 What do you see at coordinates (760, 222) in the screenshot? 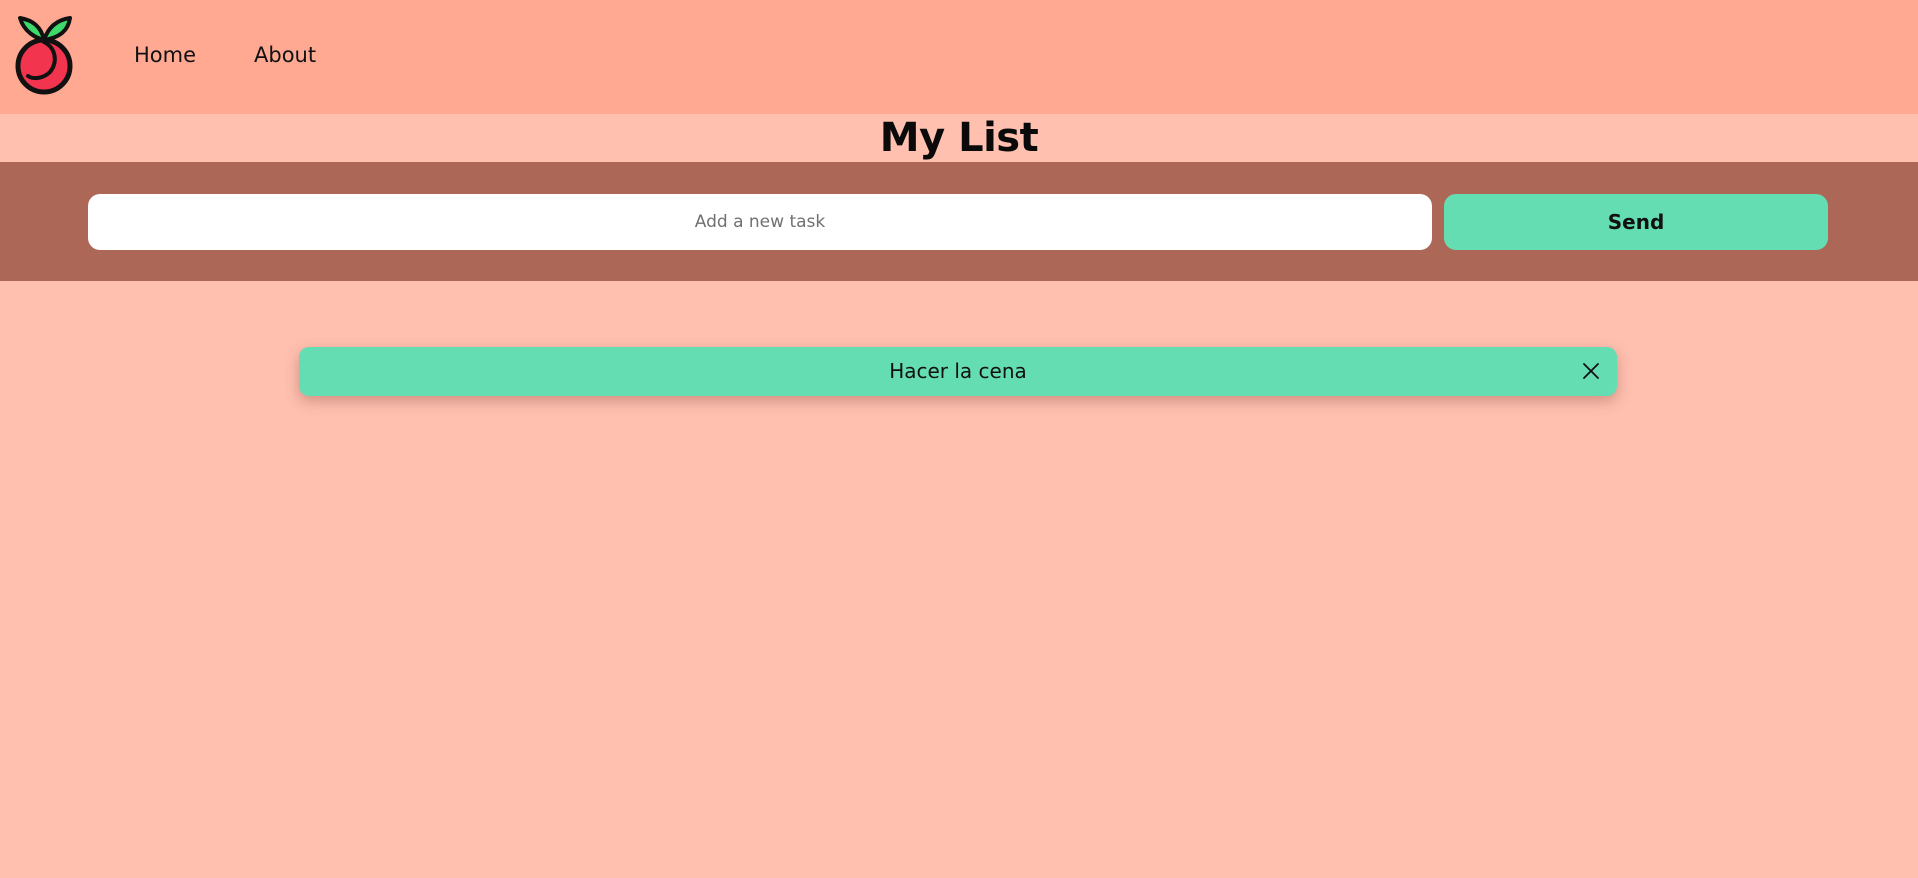
I see `task-input` at bounding box center [760, 222].